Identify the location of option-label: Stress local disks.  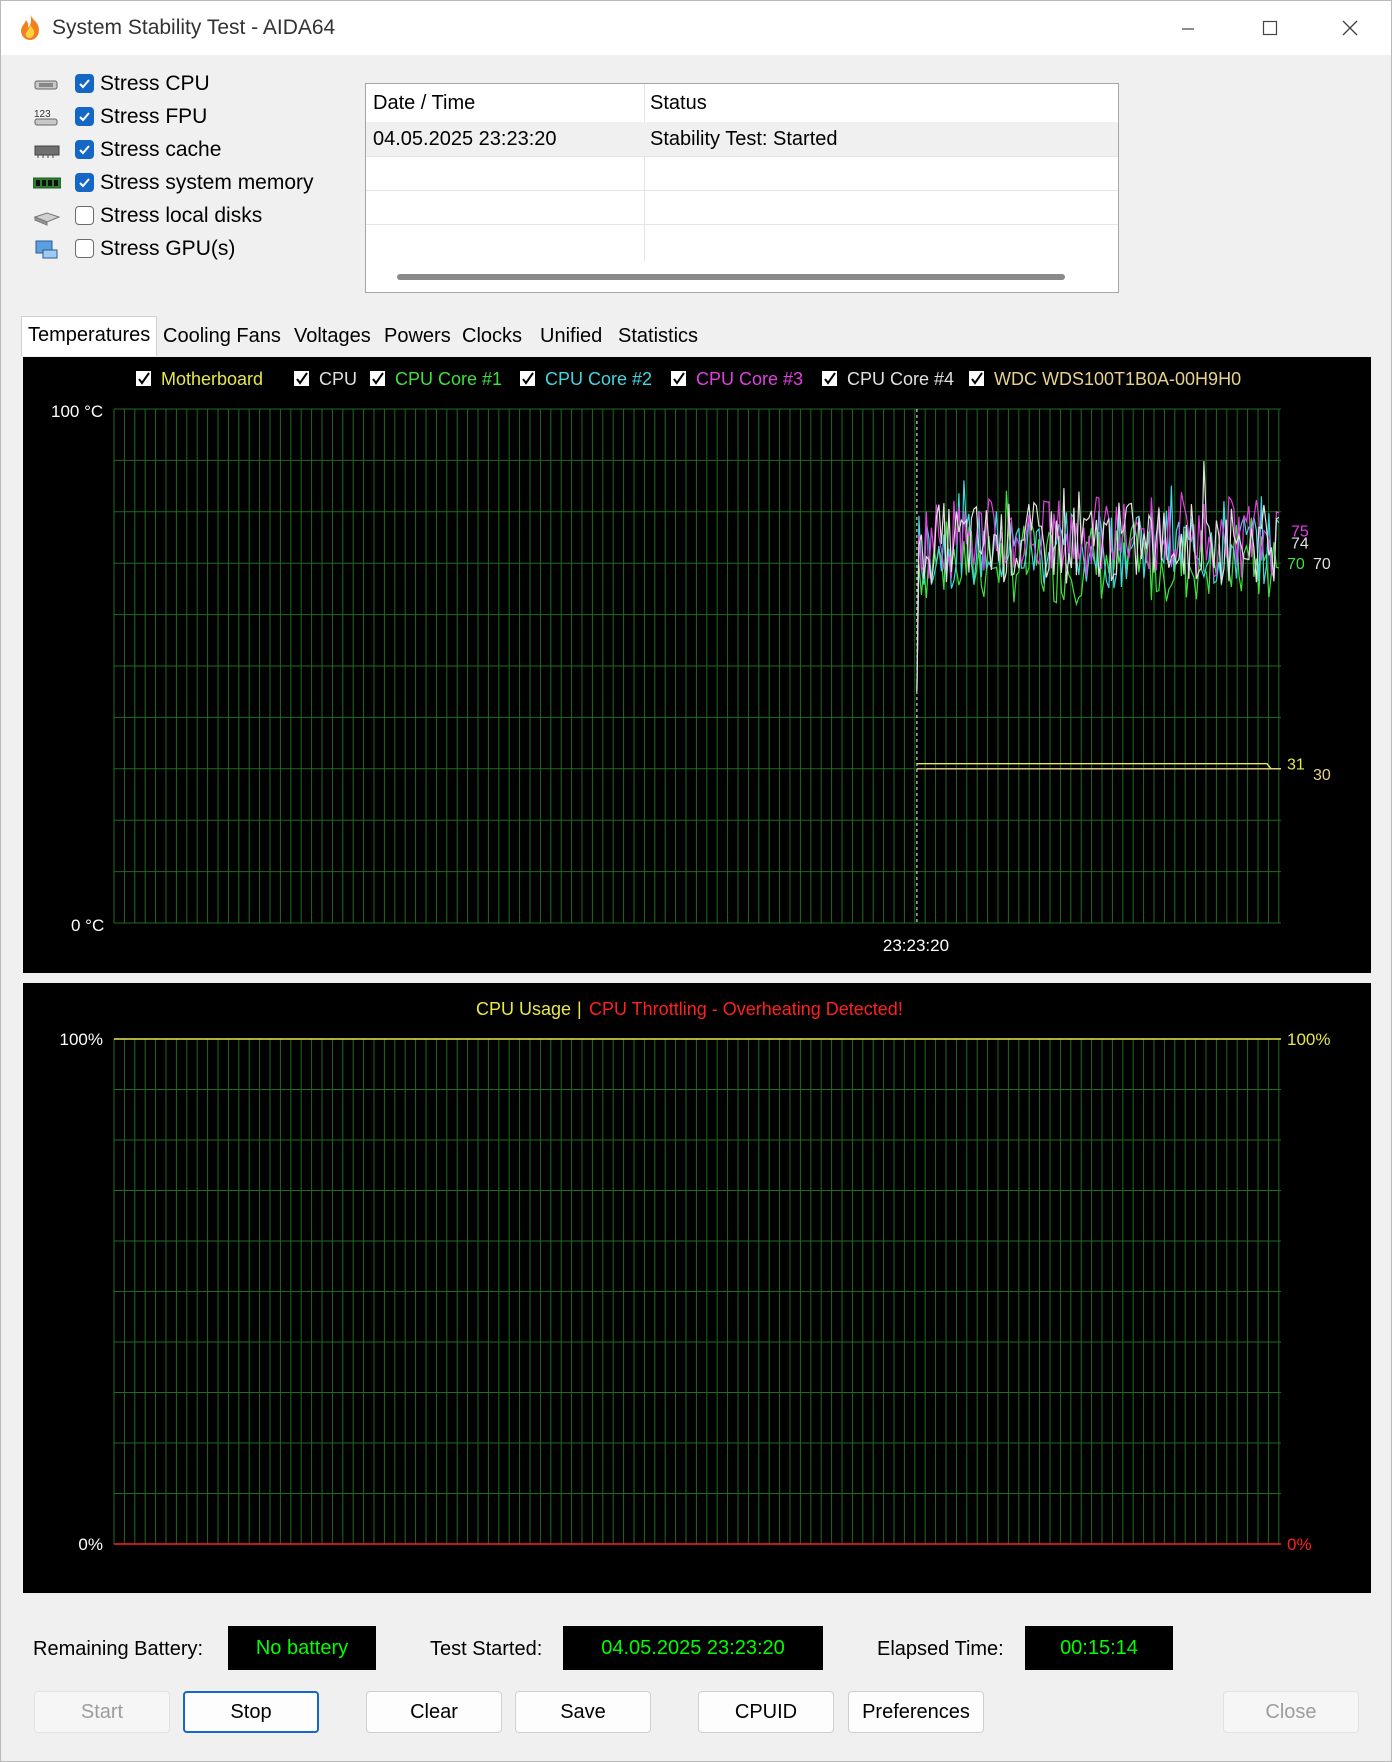
(181, 215).